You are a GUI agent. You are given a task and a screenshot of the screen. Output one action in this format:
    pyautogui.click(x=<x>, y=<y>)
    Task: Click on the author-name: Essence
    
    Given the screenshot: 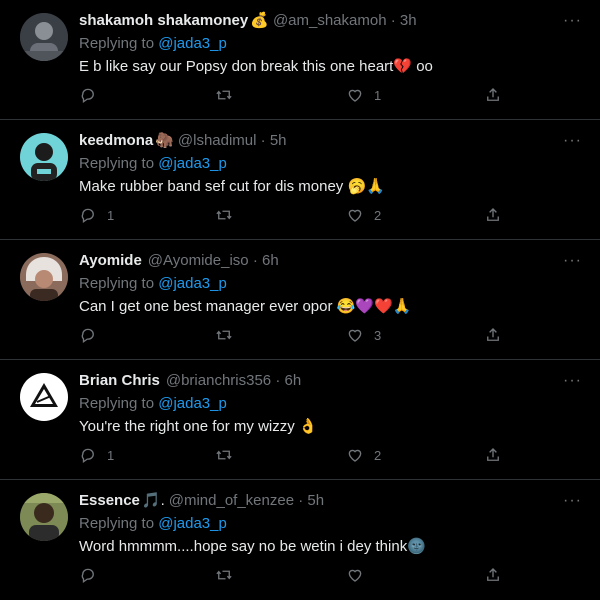 What is the action you would take?
    pyautogui.click(x=109, y=500)
    